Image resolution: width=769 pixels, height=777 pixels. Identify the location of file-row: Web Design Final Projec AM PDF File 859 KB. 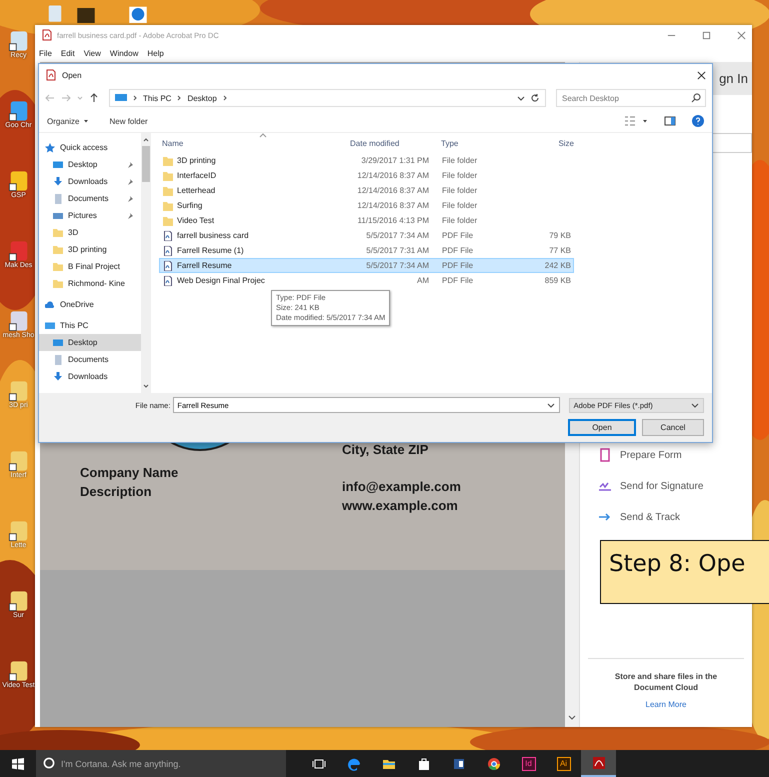
(366, 280).